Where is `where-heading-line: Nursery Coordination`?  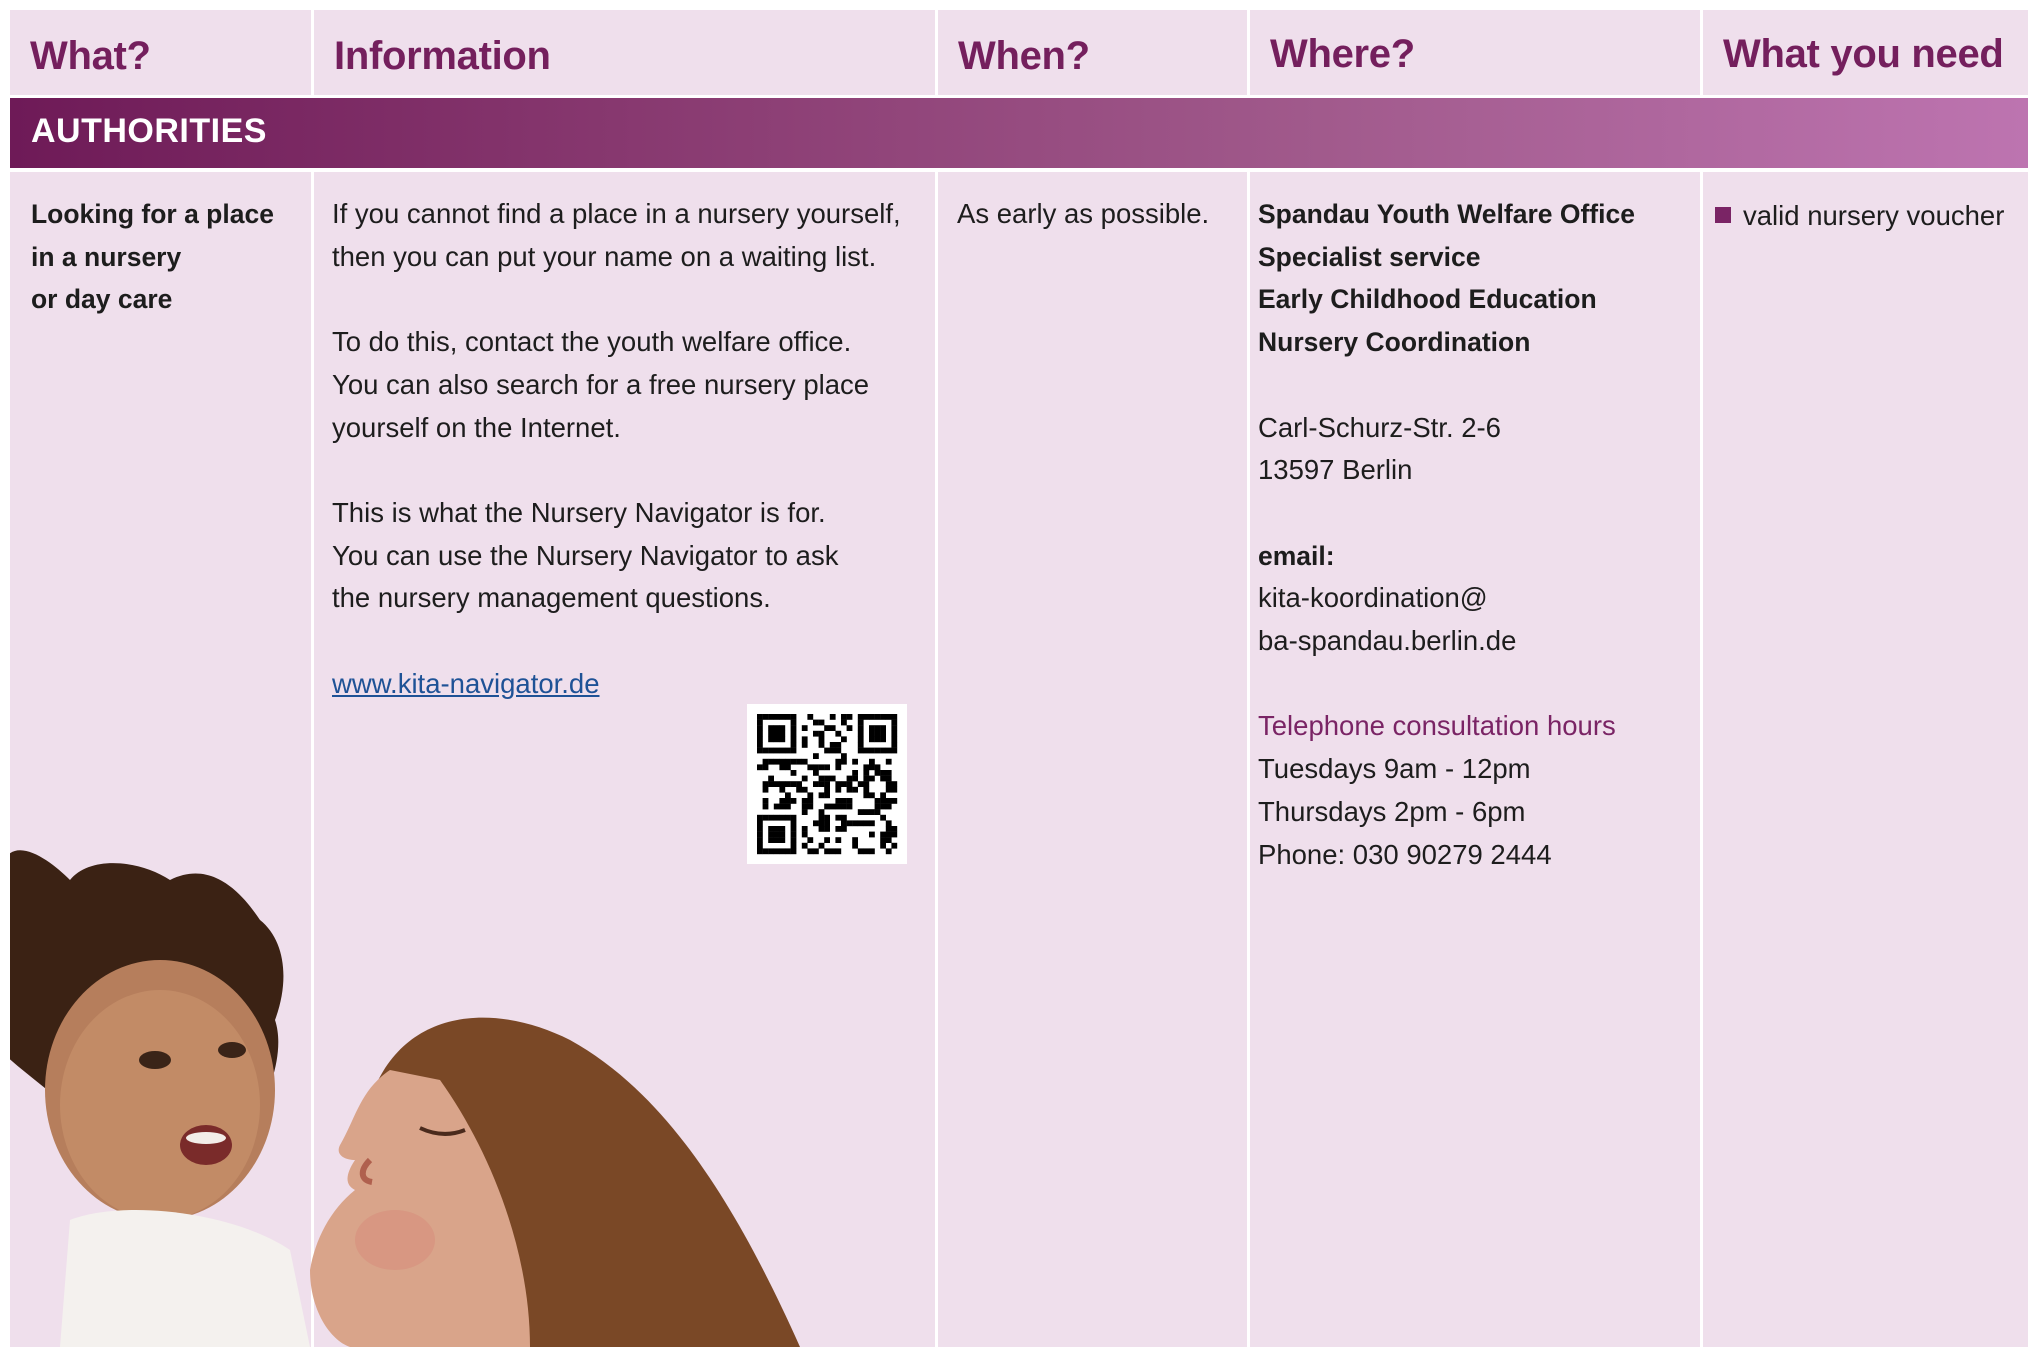
where-heading-line: Nursery Coordination is located at coordinates (1394, 342).